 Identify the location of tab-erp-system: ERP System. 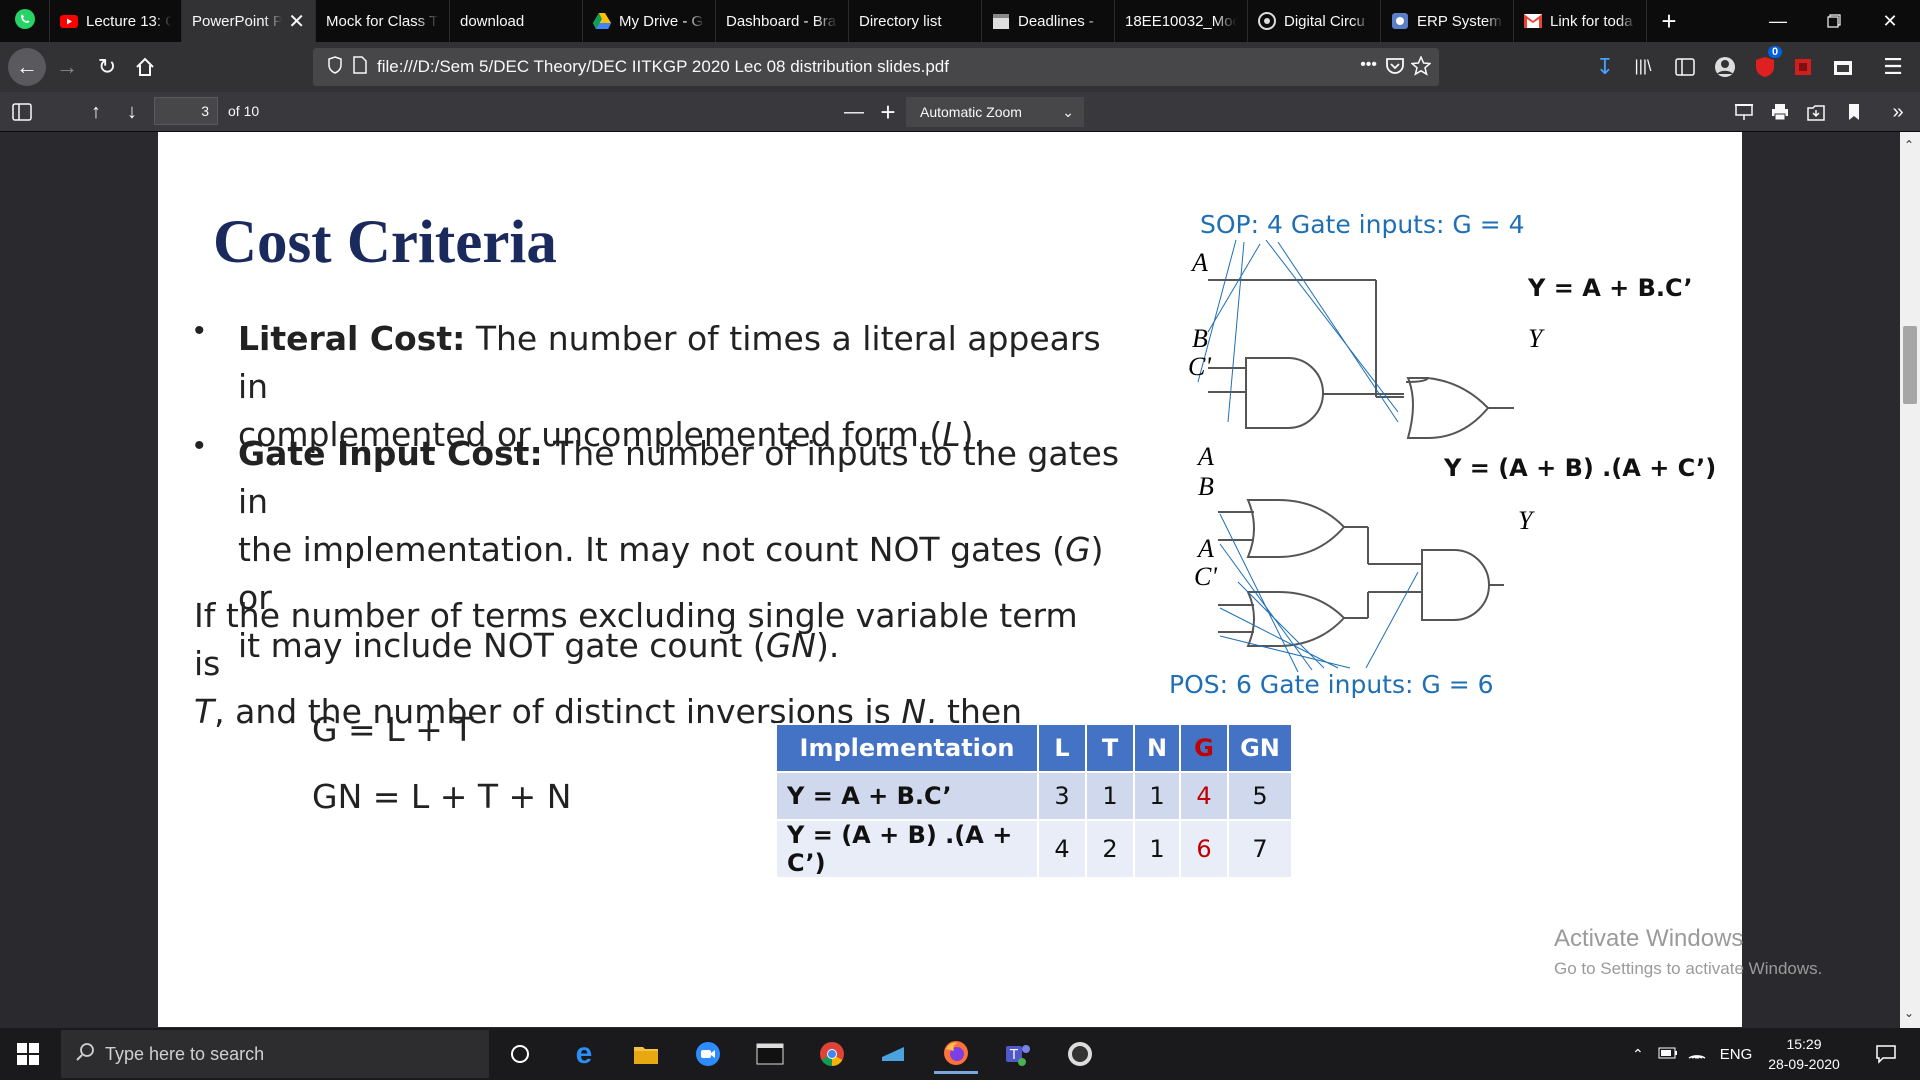
(1447, 21).